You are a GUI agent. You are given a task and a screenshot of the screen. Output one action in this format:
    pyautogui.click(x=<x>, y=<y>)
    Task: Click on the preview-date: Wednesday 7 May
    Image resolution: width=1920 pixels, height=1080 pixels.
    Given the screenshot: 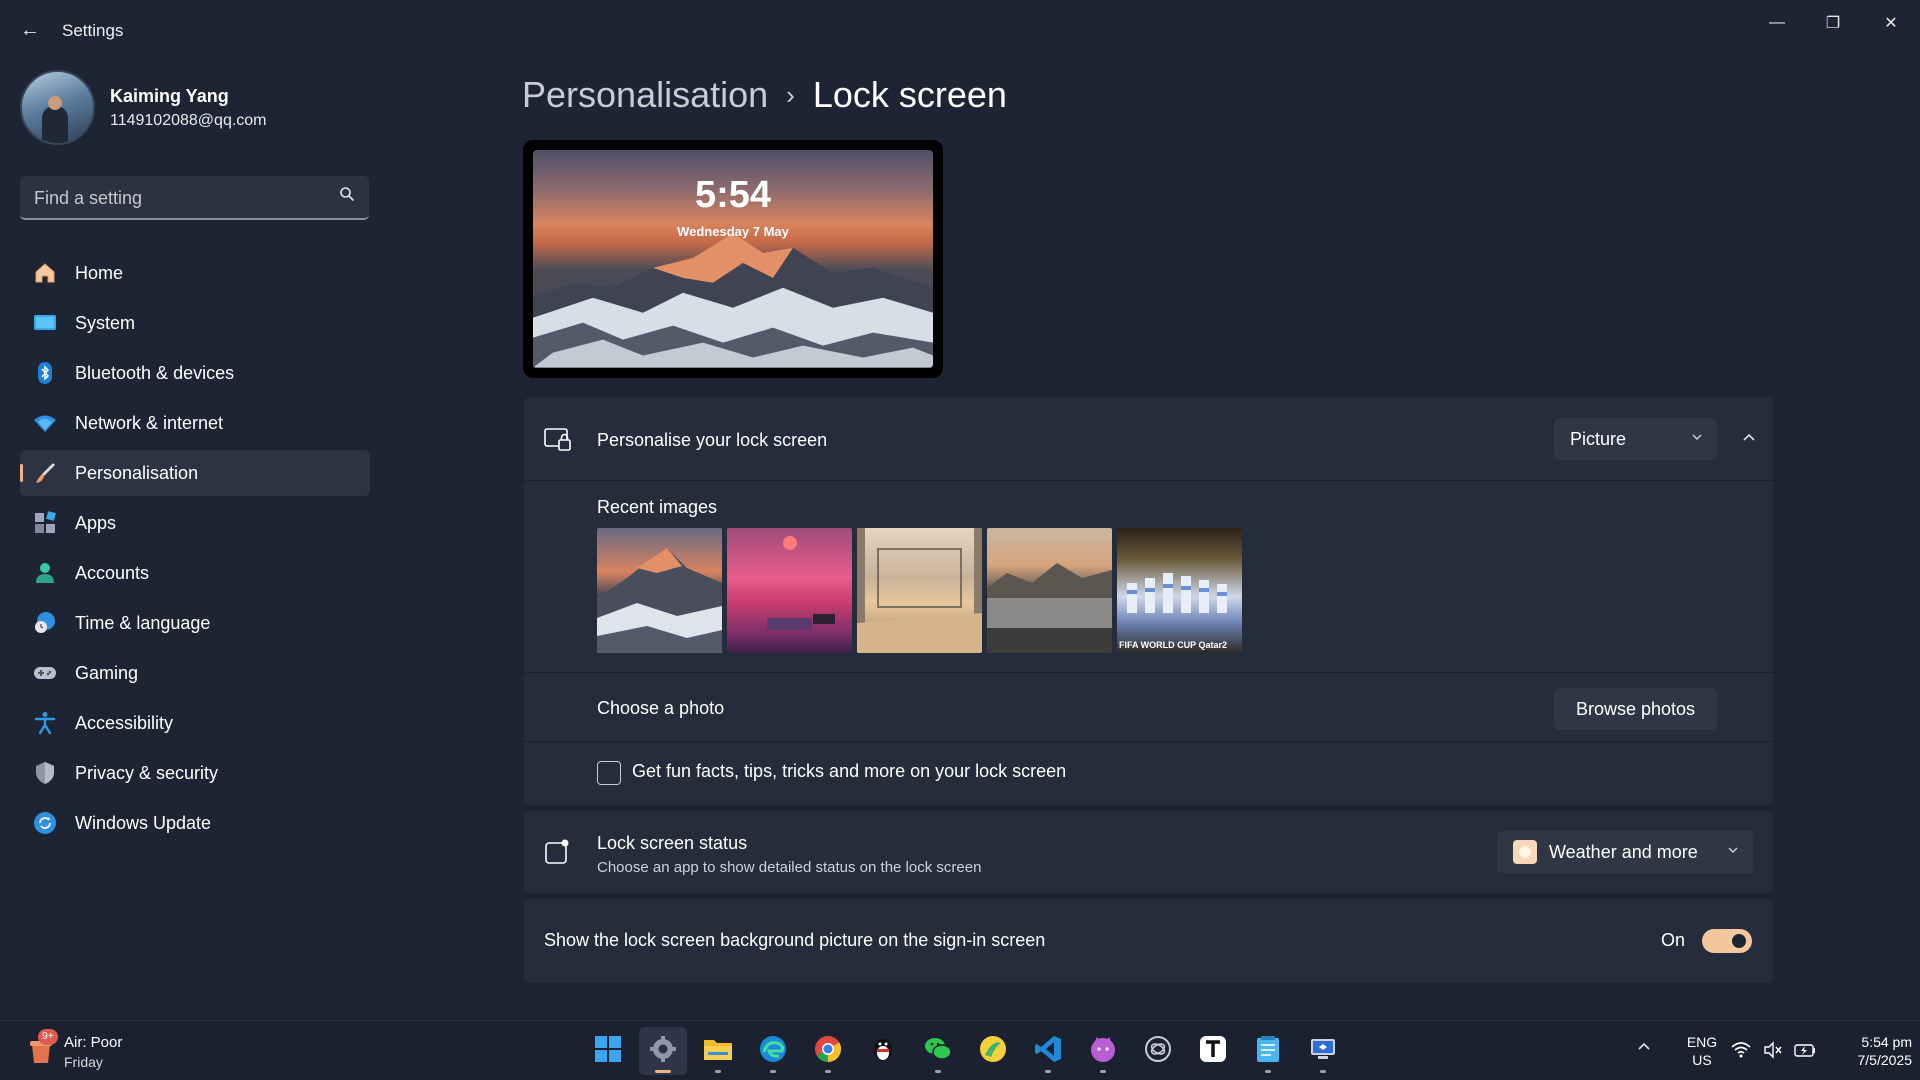 What is the action you would take?
    pyautogui.click(x=733, y=231)
    